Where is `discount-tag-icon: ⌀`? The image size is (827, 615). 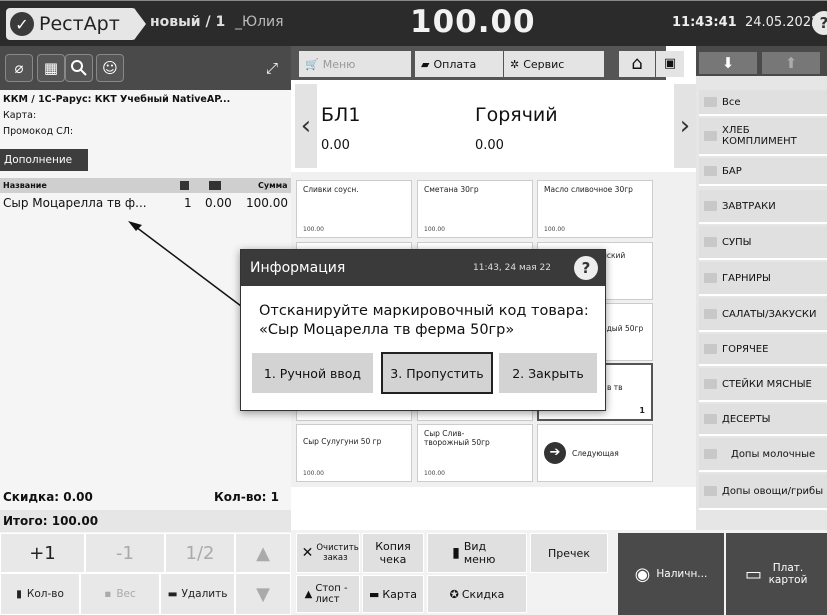
discount-tag-icon: ⌀ is located at coordinates (19, 68).